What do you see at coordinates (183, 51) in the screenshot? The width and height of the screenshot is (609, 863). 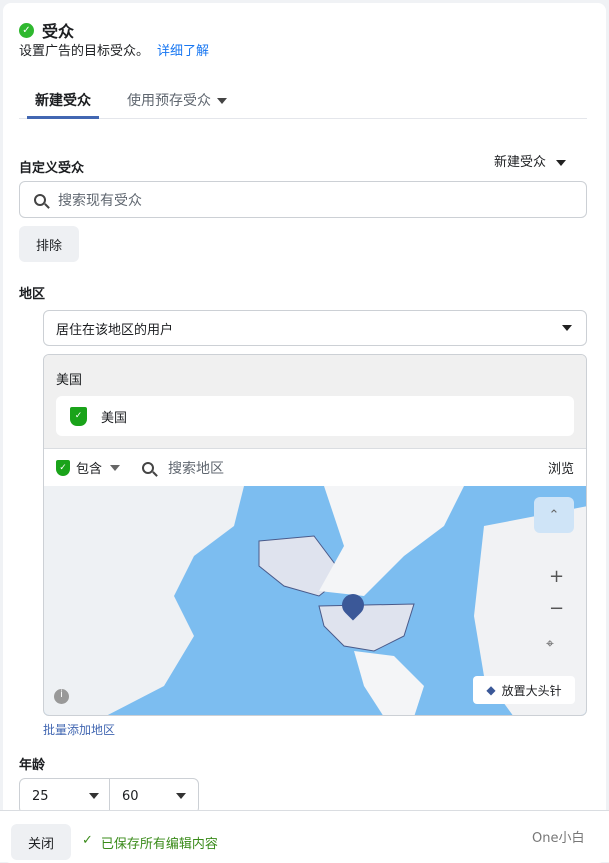 I see `learn-more-link: 详细了解` at bounding box center [183, 51].